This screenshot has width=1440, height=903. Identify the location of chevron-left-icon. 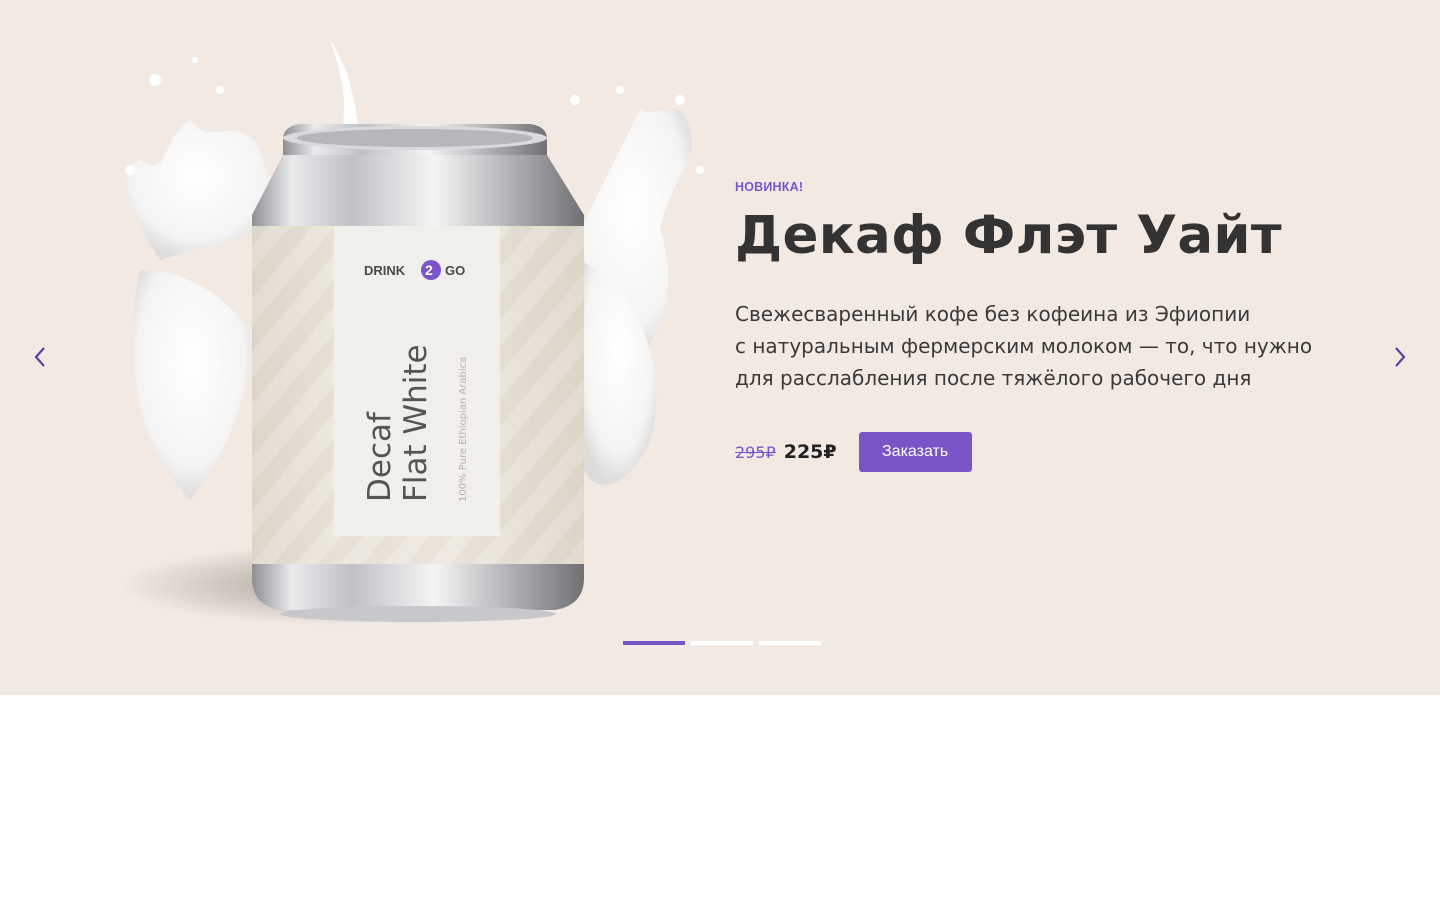
(39, 357).